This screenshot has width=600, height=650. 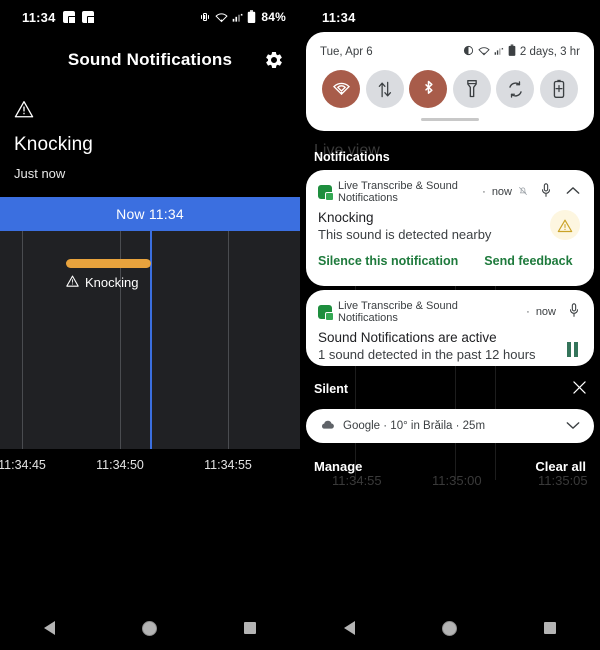 I want to click on quick-settings-date: Tue, Apr 6, so click(x=346, y=52).